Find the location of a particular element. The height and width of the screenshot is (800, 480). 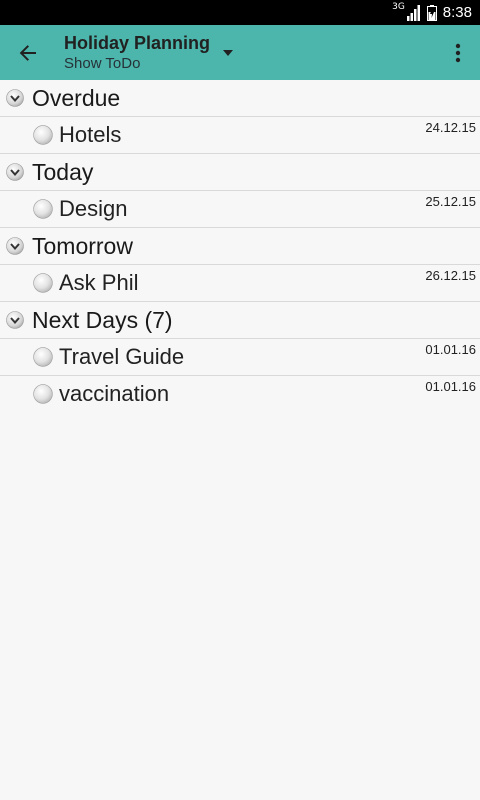

arrow-back-icon is located at coordinates (27, 52).